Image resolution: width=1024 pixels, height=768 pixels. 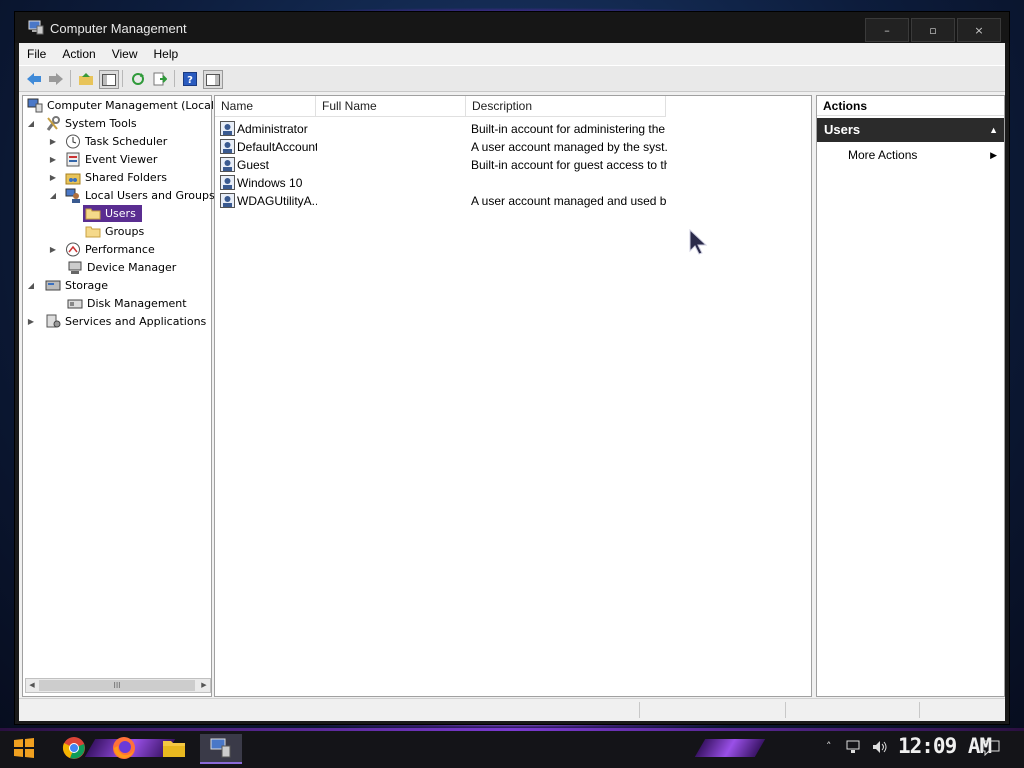 I want to click on menu-bar: File Action View Help, so click(x=512, y=54).